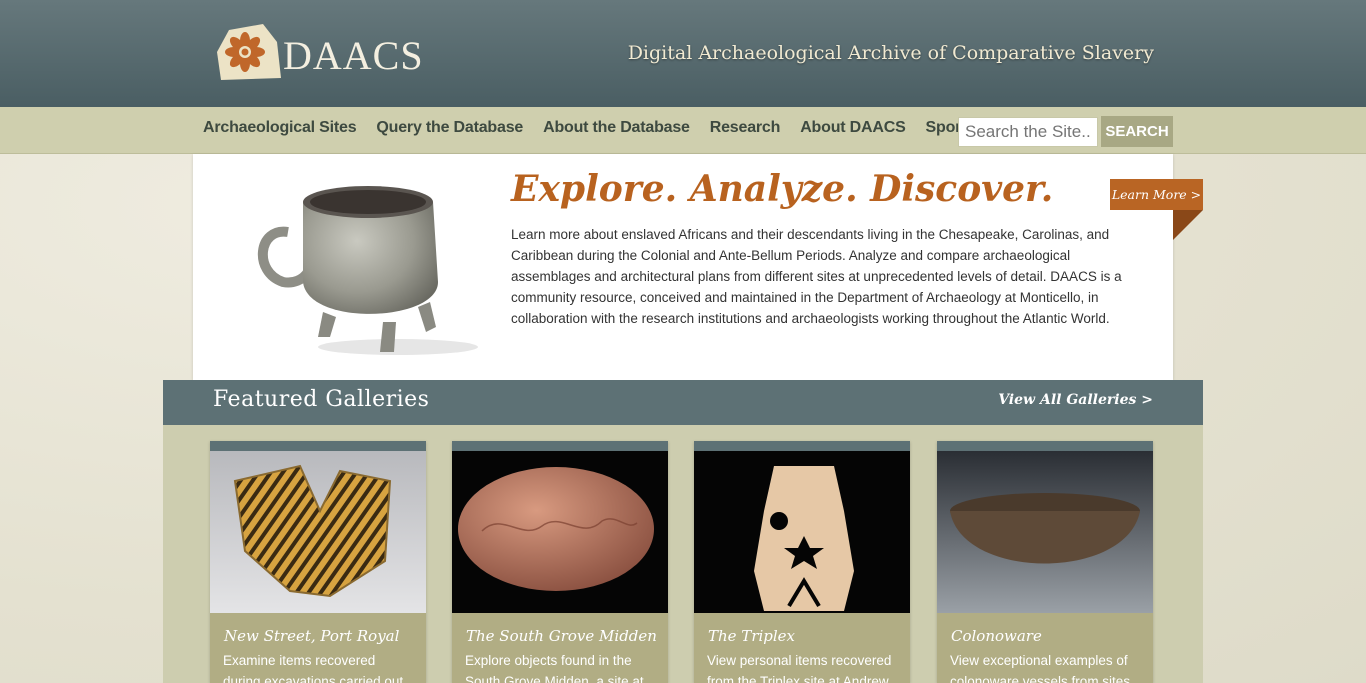 Image resolution: width=1366 pixels, height=683 pixels. What do you see at coordinates (1156, 194) in the screenshot?
I see `learn-more-button: Learn More >` at bounding box center [1156, 194].